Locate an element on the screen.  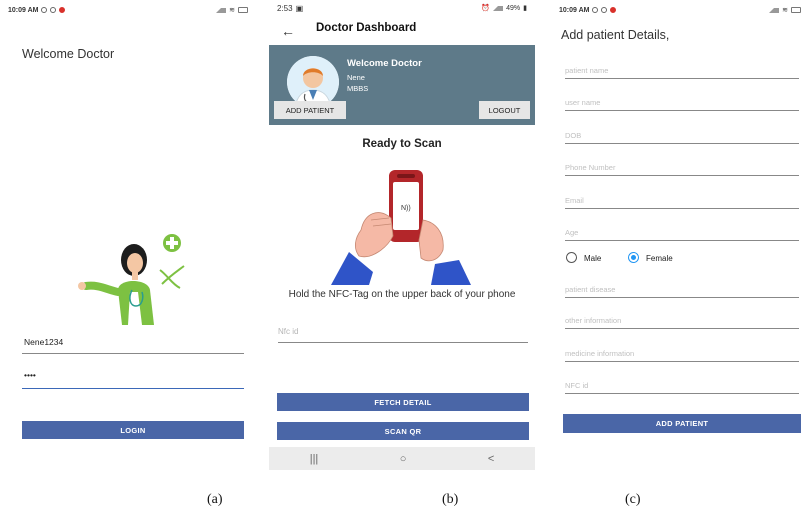
logout-button: LOGOUT is located at coordinates (504, 110).